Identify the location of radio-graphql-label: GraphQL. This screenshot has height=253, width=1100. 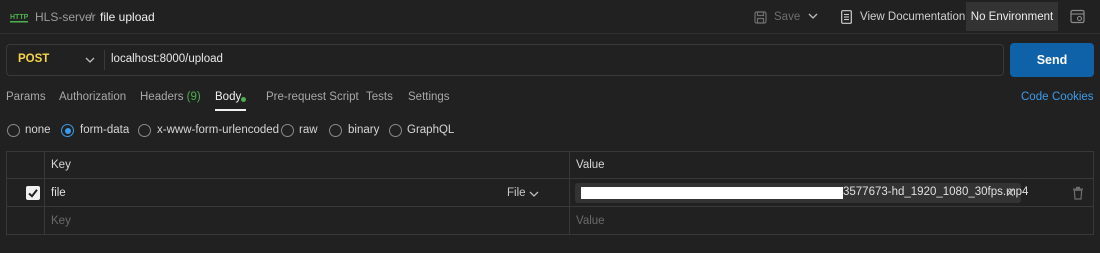
(430, 130).